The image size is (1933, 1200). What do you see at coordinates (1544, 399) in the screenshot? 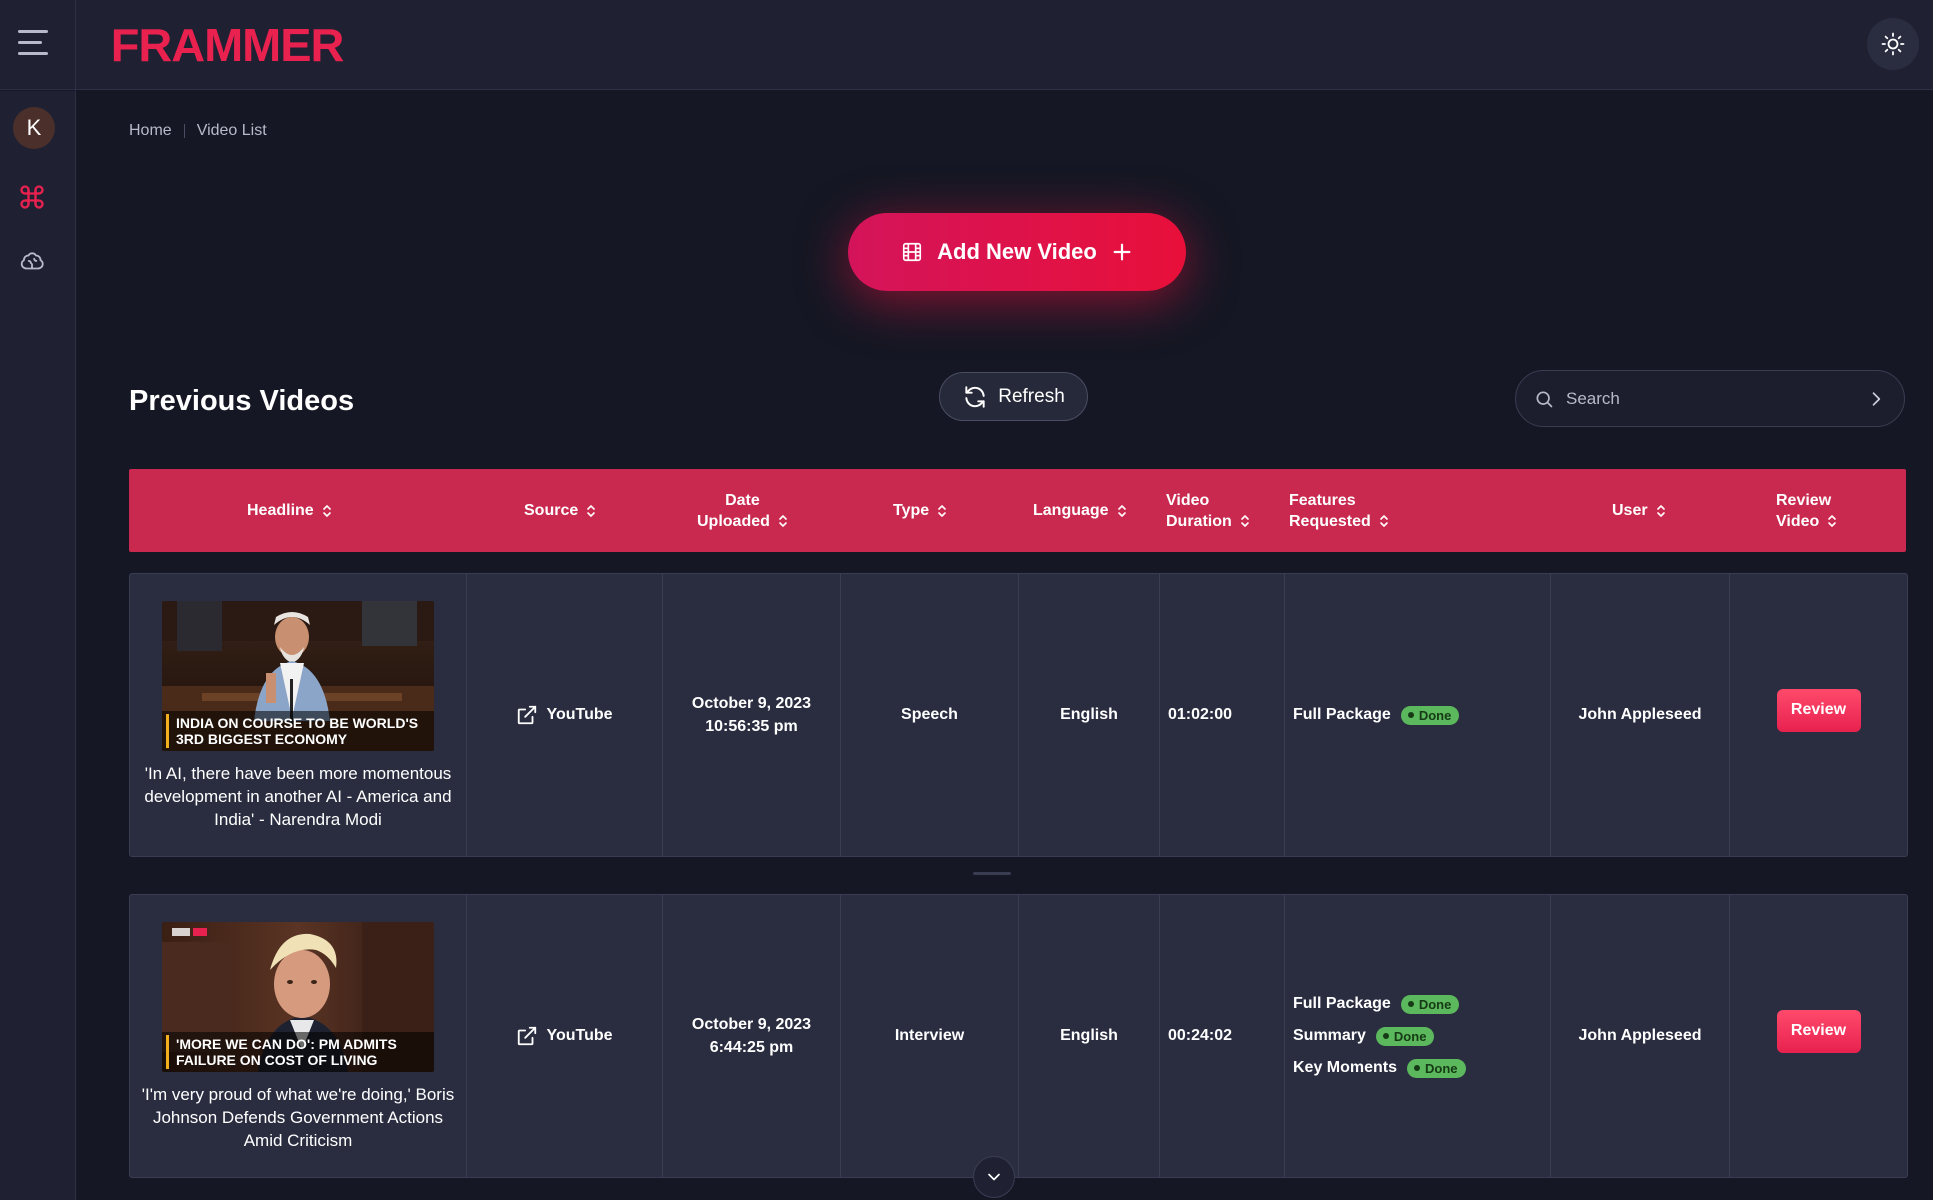
I see `search-icon` at bounding box center [1544, 399].